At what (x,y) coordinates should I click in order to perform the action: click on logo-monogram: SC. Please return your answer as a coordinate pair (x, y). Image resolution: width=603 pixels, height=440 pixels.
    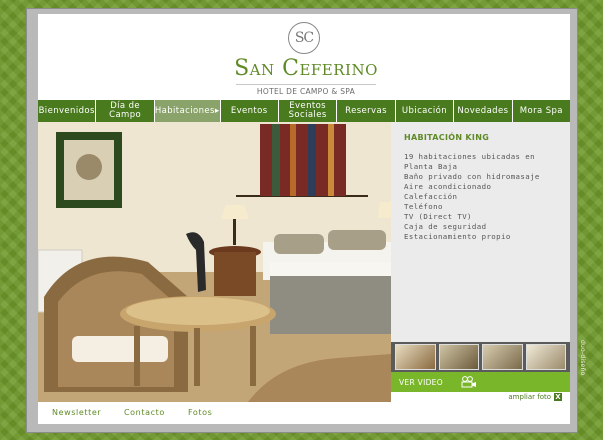
    Looking at the image, I should click on (304, 38).